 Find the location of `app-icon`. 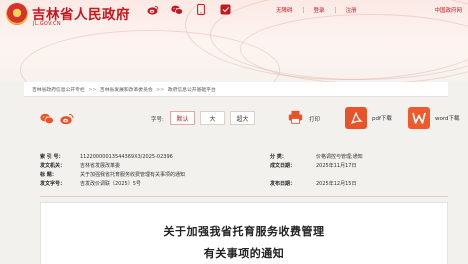

app-icon is located at coordinates (225, 9).